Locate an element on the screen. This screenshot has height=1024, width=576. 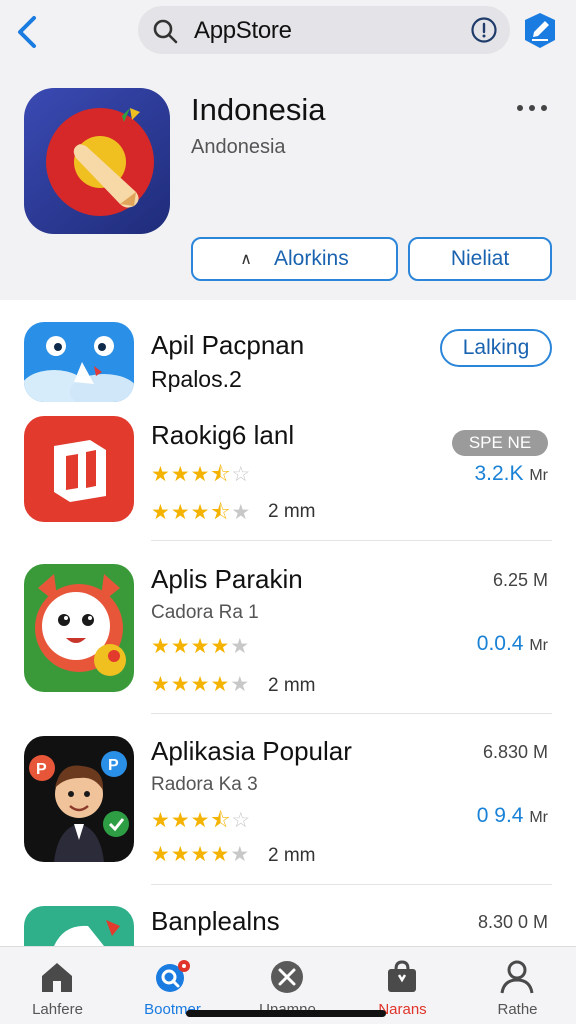
app-icon-box is located at coordinates (79, 469).